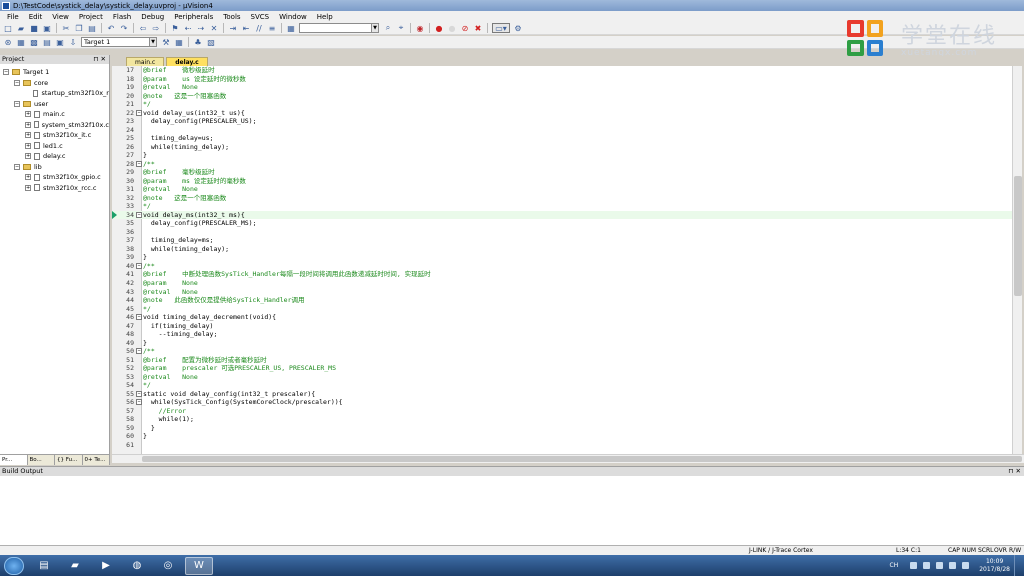 Image resolution: width=1024 pixels, height=576 pixels. What do you see at coordinates (231, 17) in the screenshot?
I see `menu-tools: Tools` at bounding box center [231, 17].